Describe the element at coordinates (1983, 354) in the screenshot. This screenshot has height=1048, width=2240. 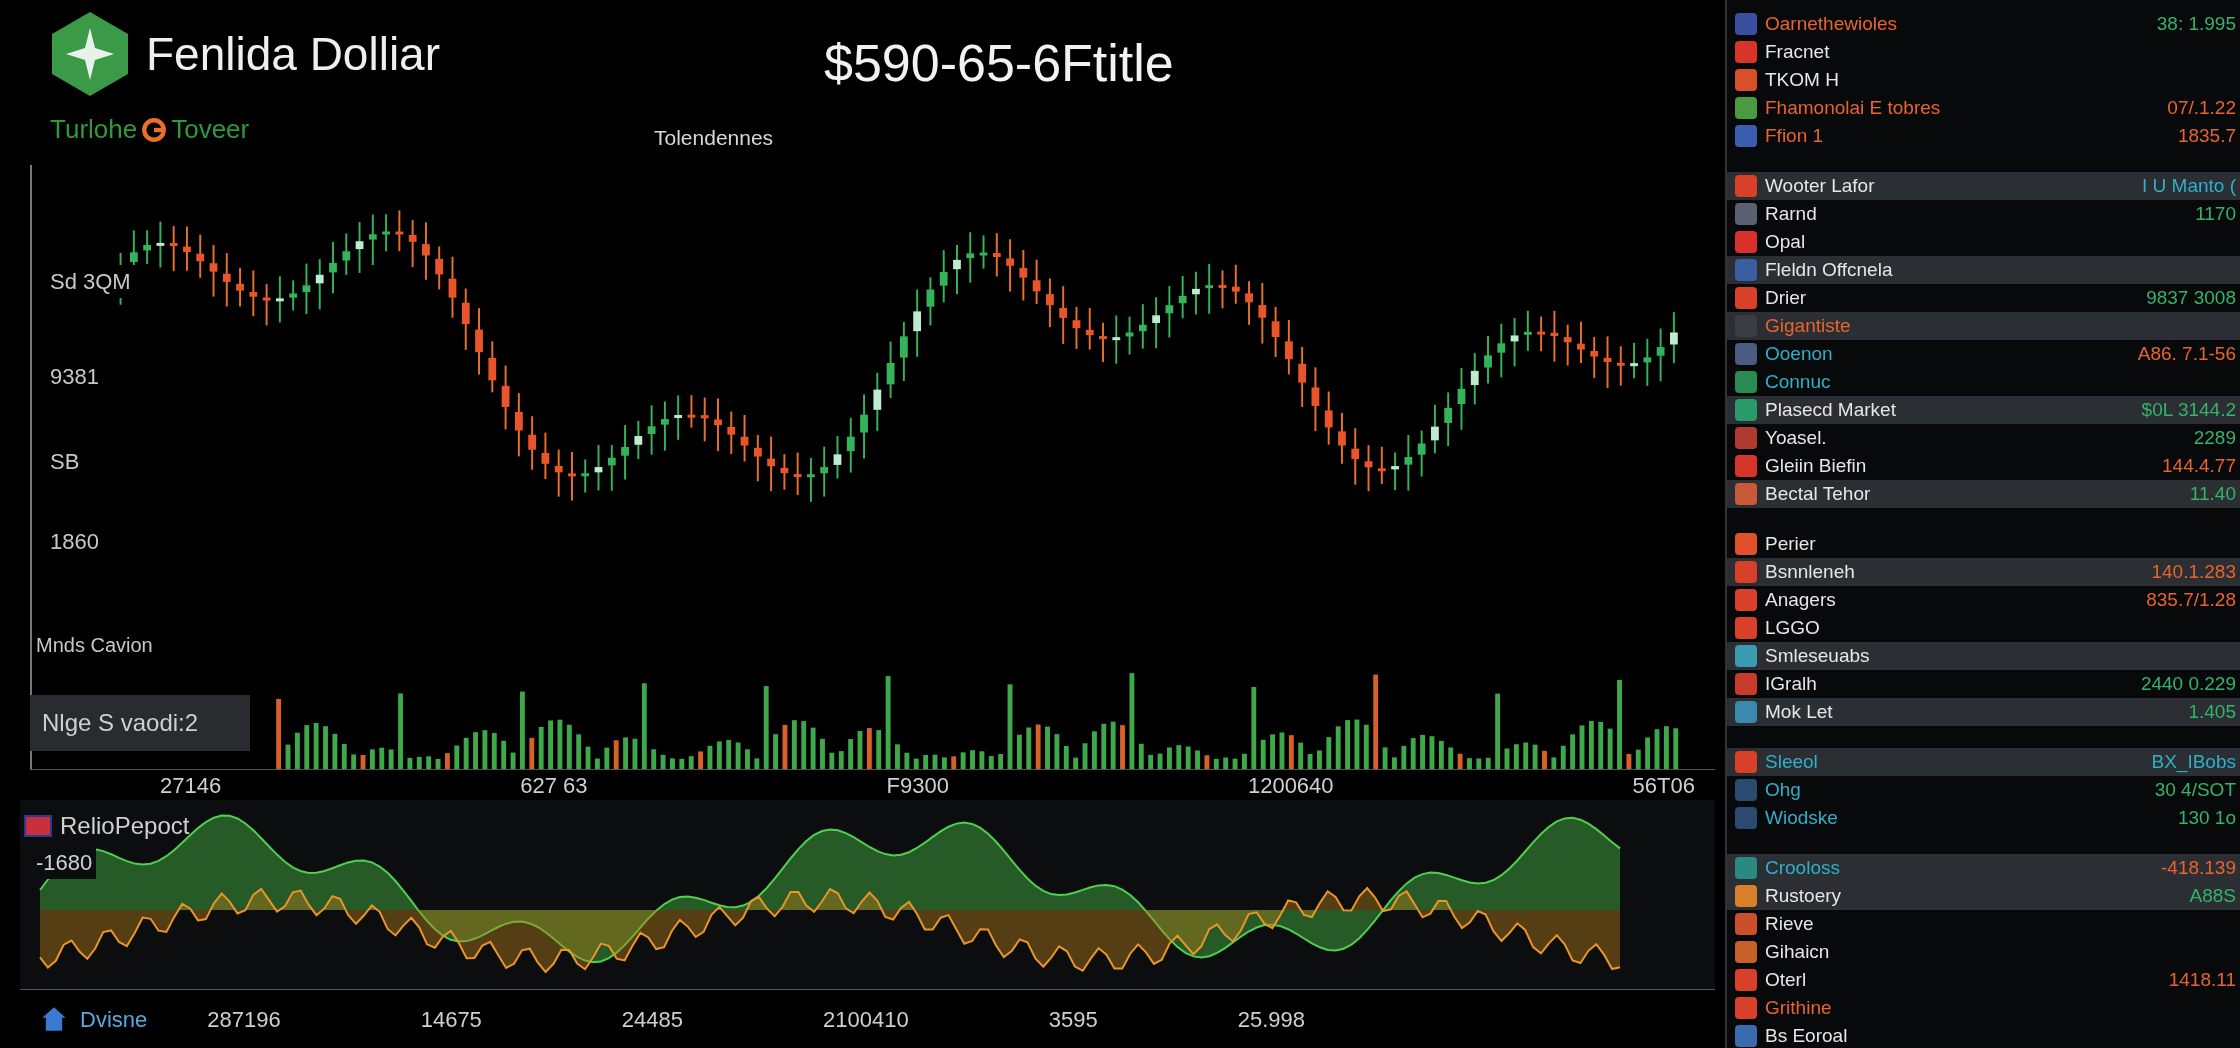
I see `watchlist-row: Ooenon A86. 7.1-56` at that location.